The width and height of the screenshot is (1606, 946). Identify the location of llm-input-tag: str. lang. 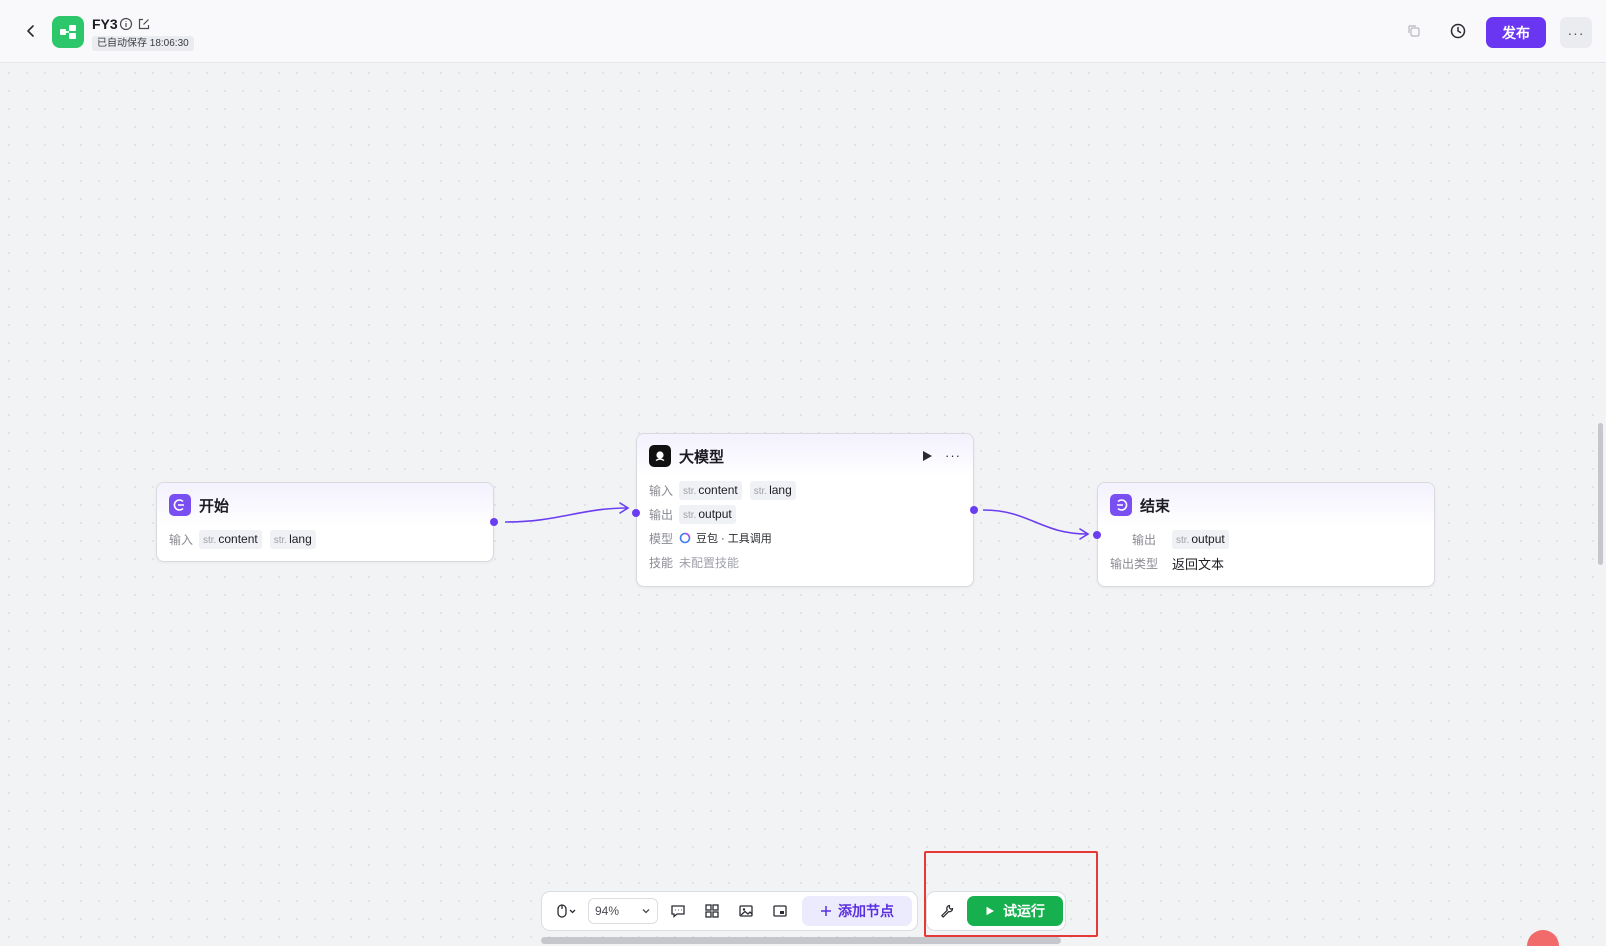
(772, 490).